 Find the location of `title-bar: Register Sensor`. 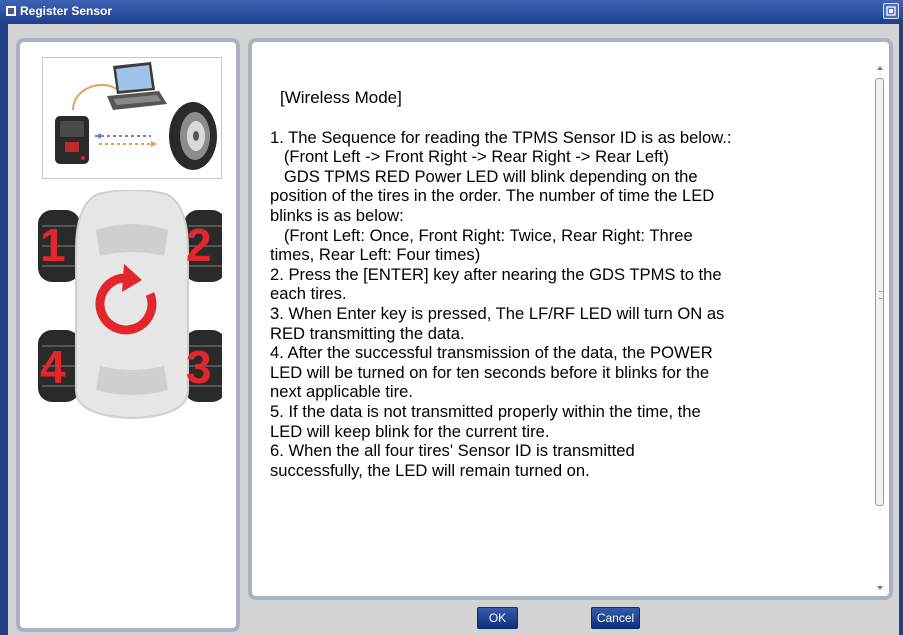

title-bar: Register Sensor is located at coordinates (451, 12).